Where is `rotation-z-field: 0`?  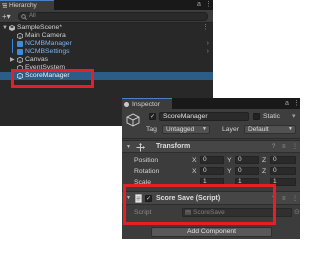 rotation-z-field: 0 is located at coordinates (283, 171).